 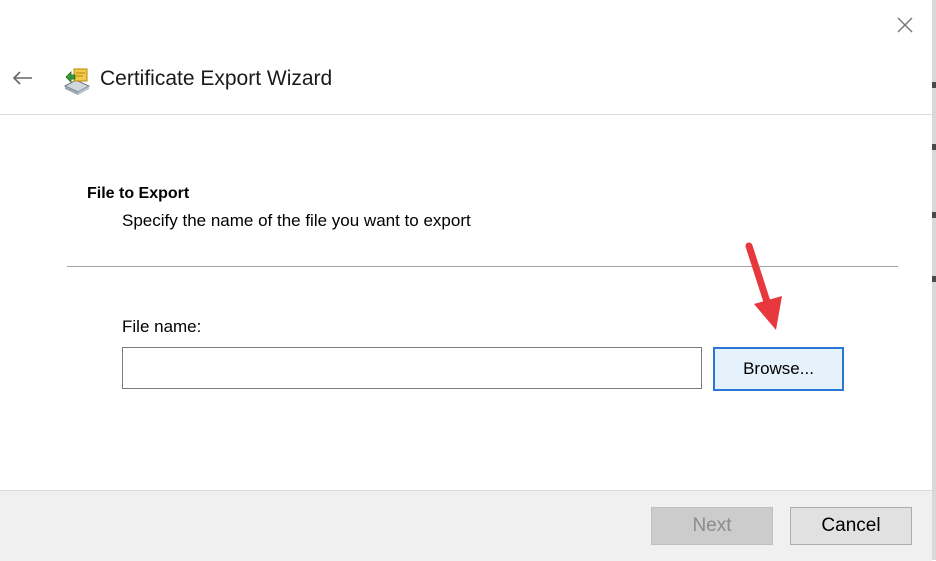 I want to click on close-icon, so click(x=905, y=25).